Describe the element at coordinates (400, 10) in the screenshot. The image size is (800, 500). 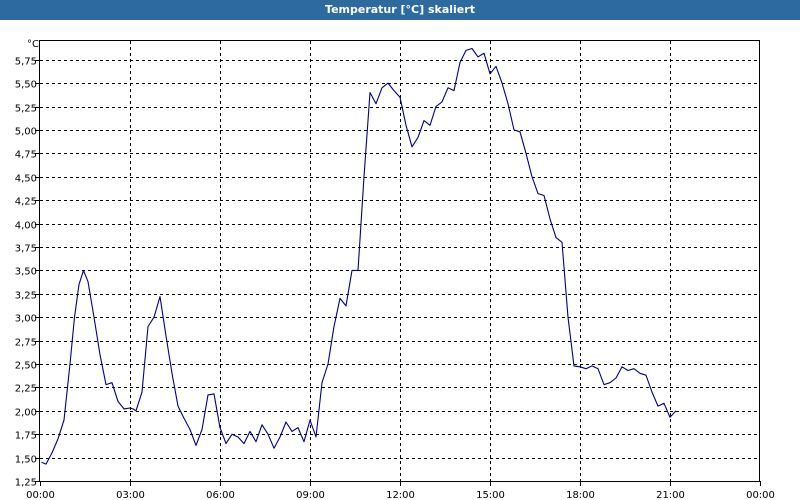
I see `chart-window-title: Temperatur [°C] skaliert` at that location.